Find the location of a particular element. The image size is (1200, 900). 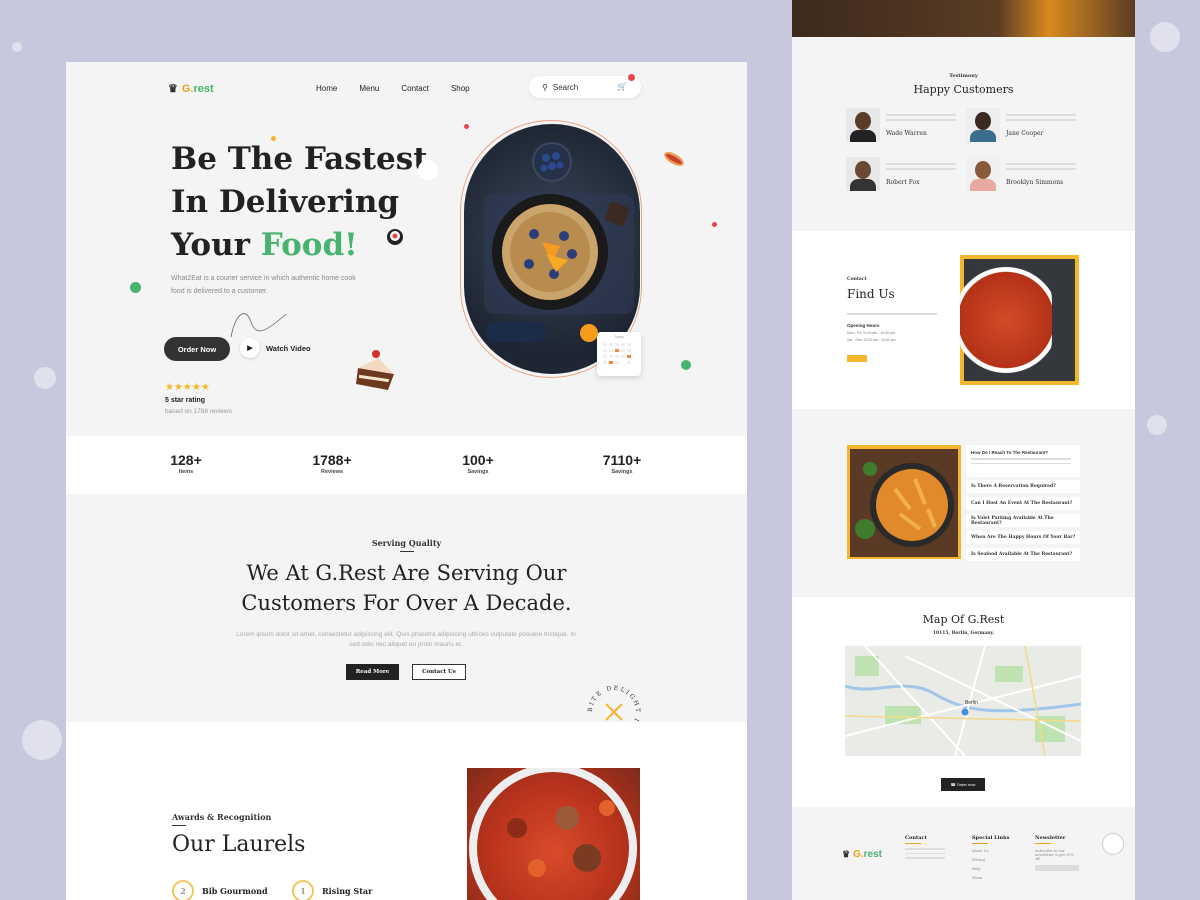

hero-title: Be The Fastest In Delivering Your Food! is located at coordinates (311, 202).